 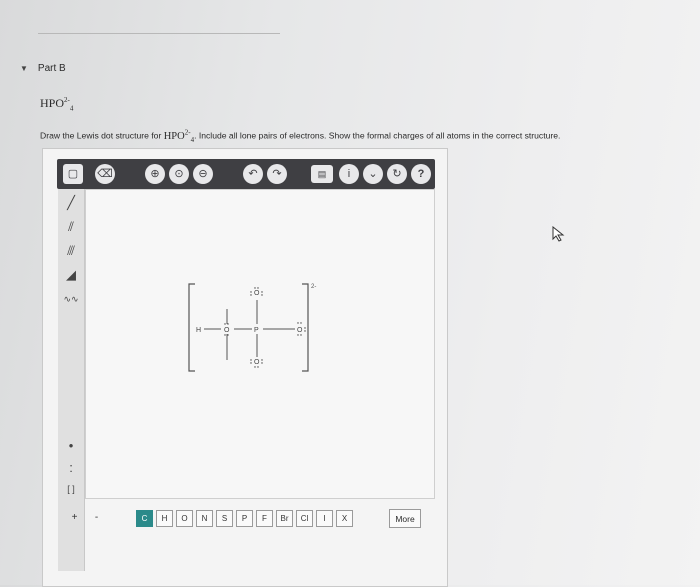 I want to click on minus-charge-button: -, so click(x=96, y=517).